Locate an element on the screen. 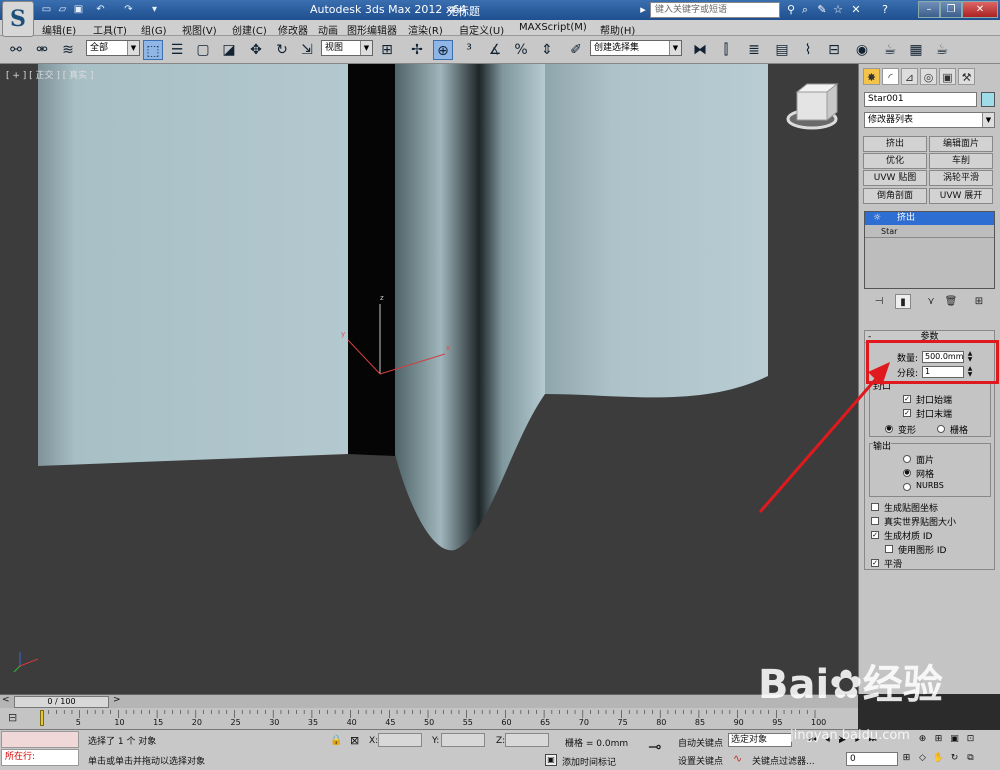  menu-edit: 编辑(E) is located at coordinates (59, 29).